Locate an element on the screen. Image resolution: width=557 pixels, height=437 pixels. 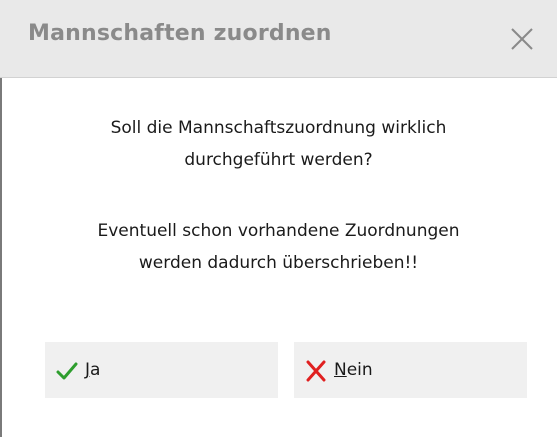
yes-button-label: Ja is located at coordinates (92, 370).